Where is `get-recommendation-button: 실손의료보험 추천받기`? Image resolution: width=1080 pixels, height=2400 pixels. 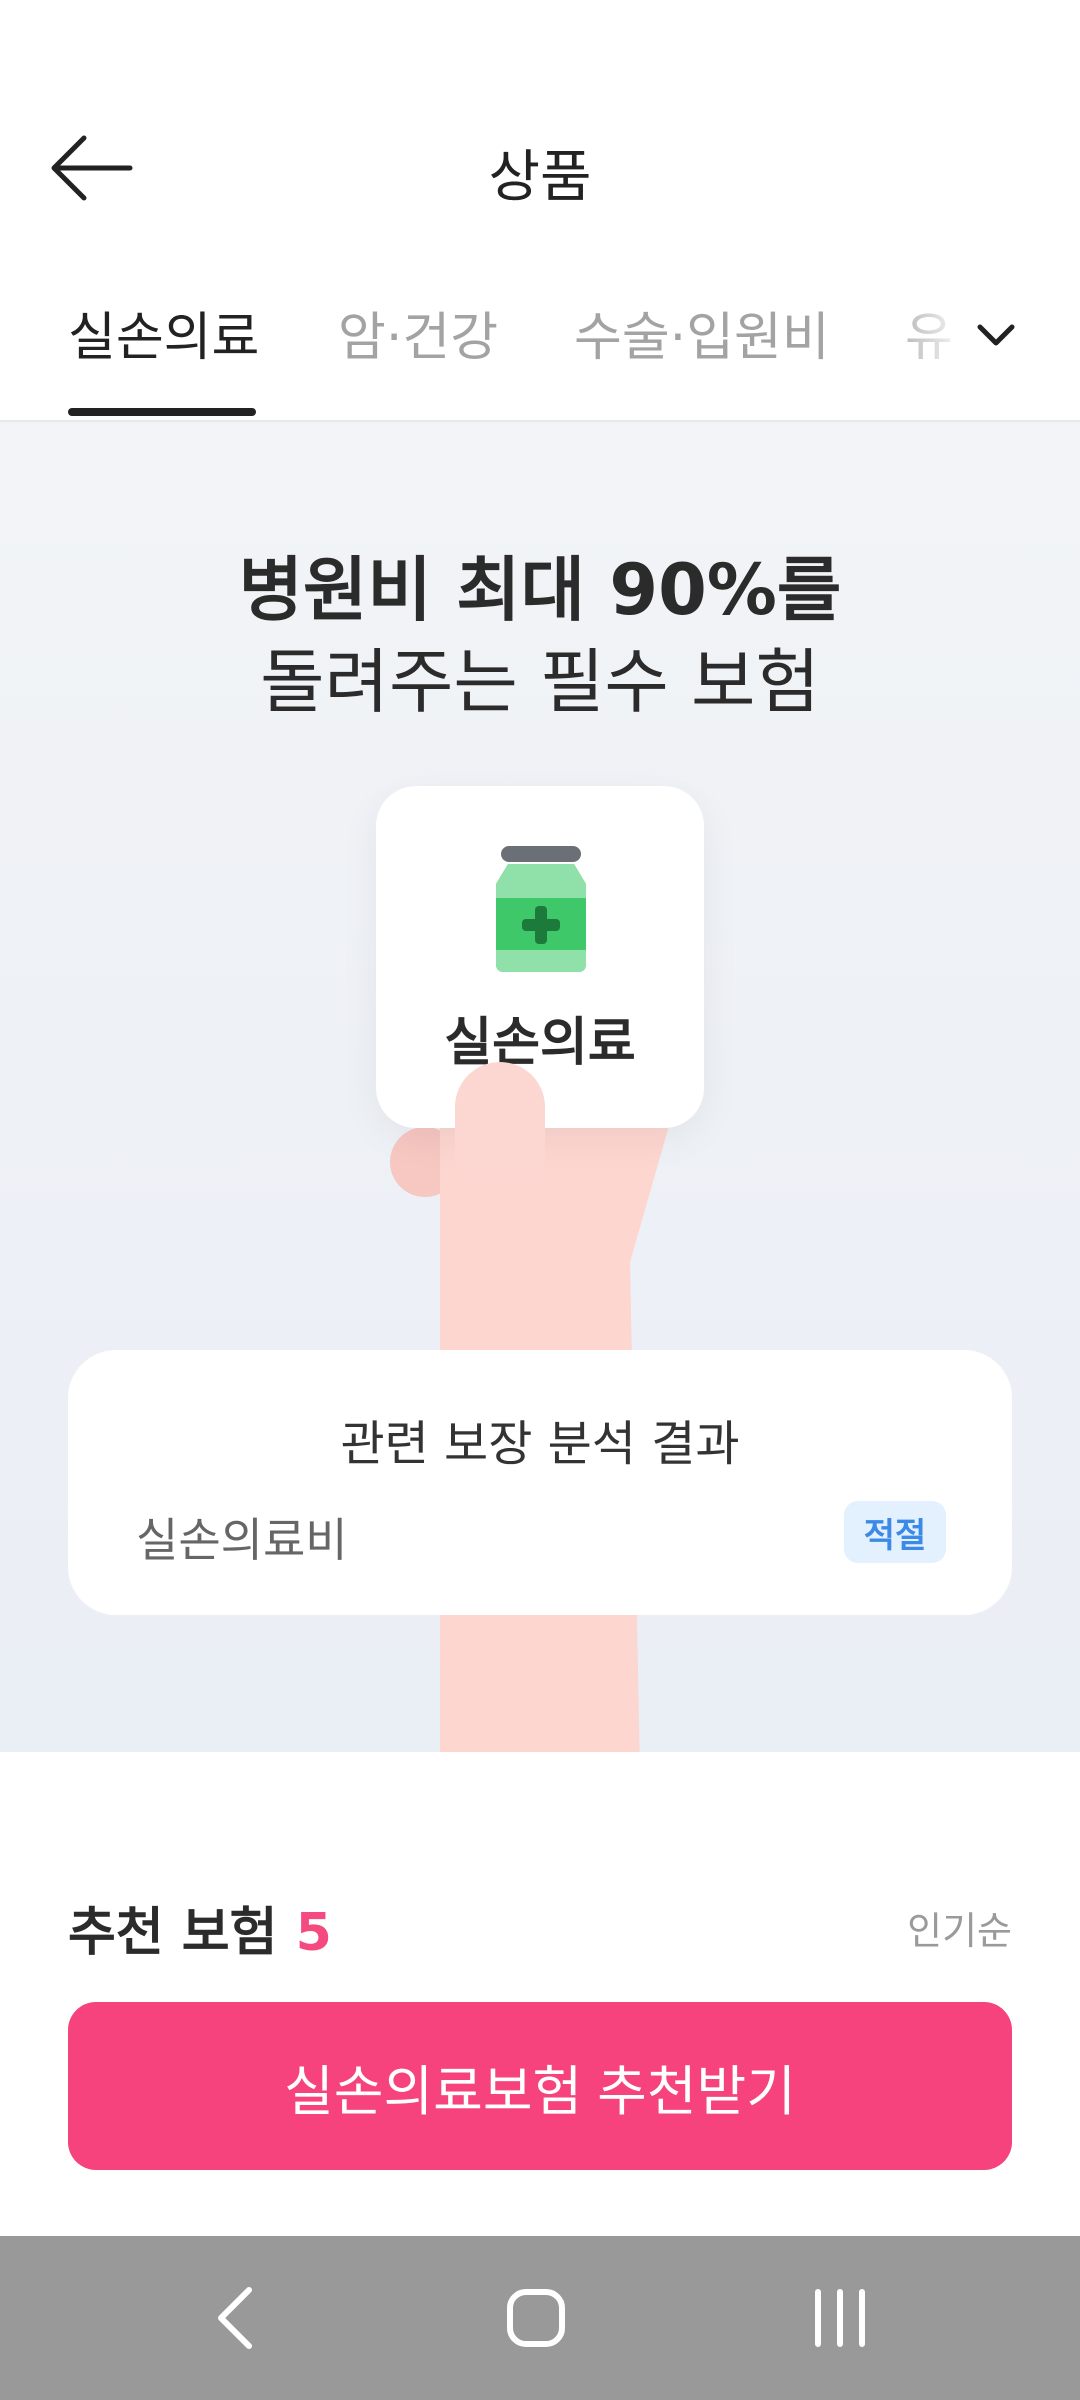 get-recommendation-button: 실손의료보험 추천받기 is located at coordinates (540, 2086).